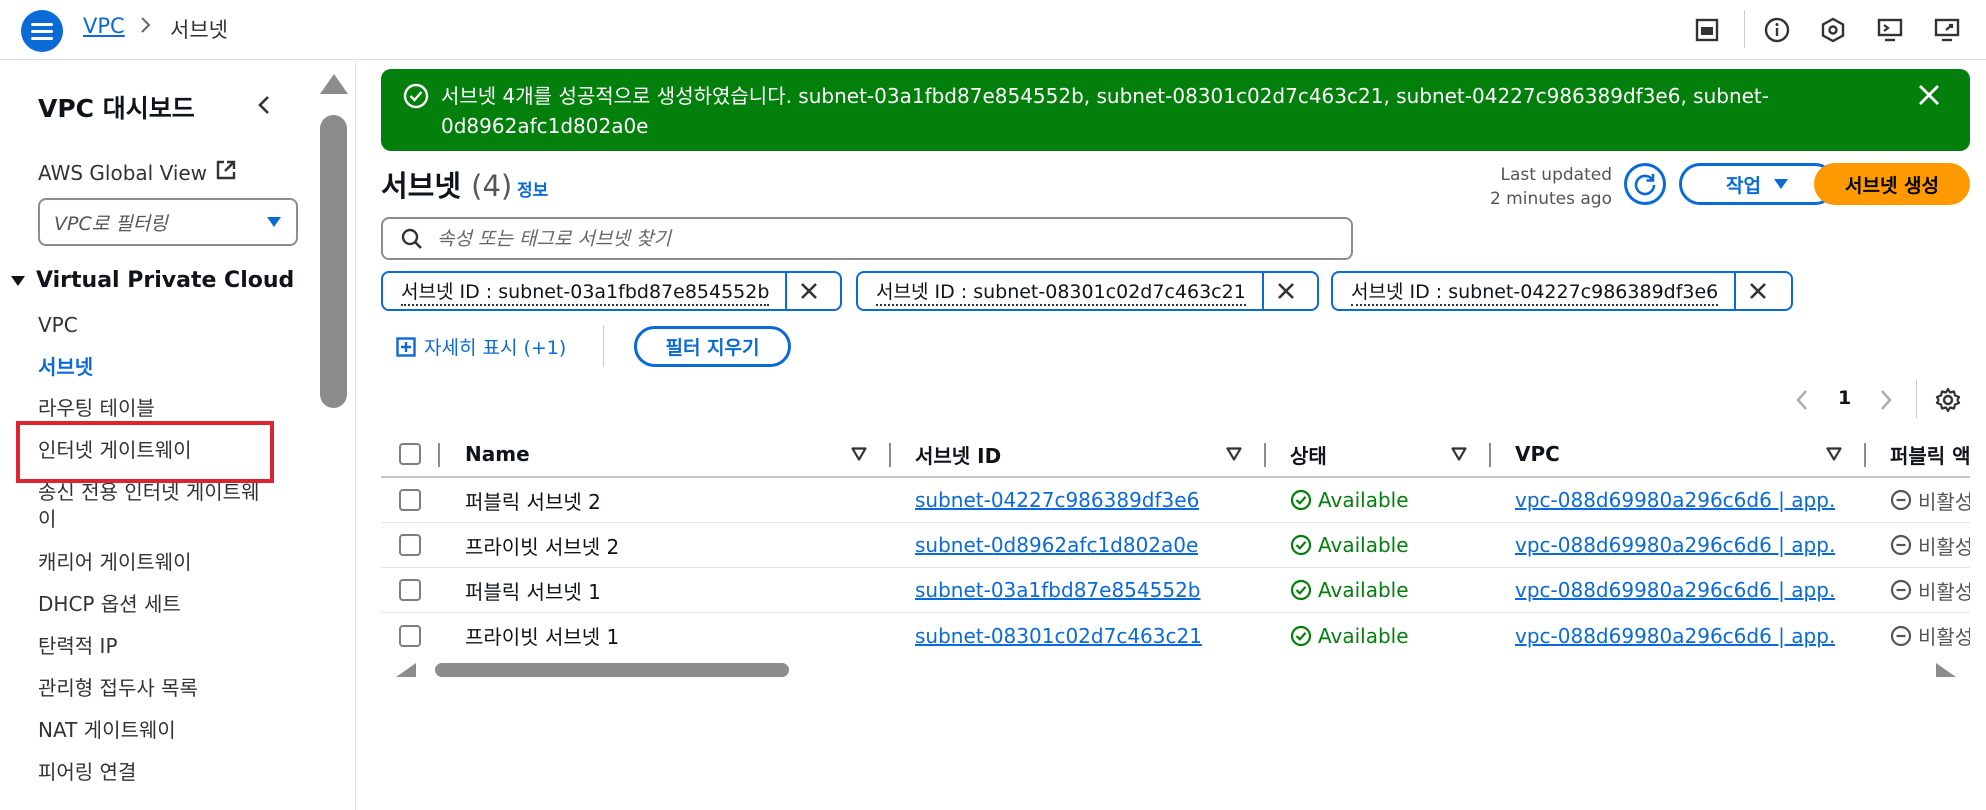 This screenshot has height=810, width=1986. Describe the element at coordinates (107, 730) in the screenshot. I see `sidebar-item-nat-gateways: NAT 게이트웨이` at that location.